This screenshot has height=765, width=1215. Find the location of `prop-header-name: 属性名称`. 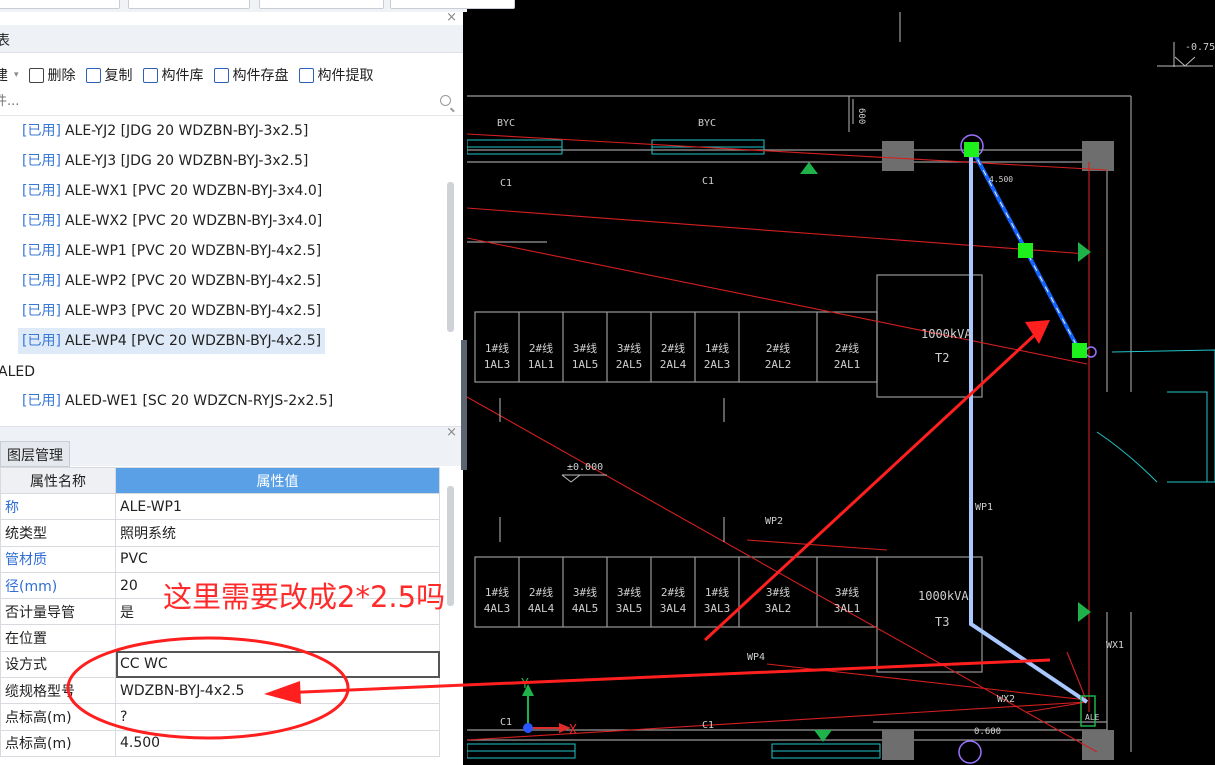

prop-header-name: 属性名称 is located at coordinates (58, 480).